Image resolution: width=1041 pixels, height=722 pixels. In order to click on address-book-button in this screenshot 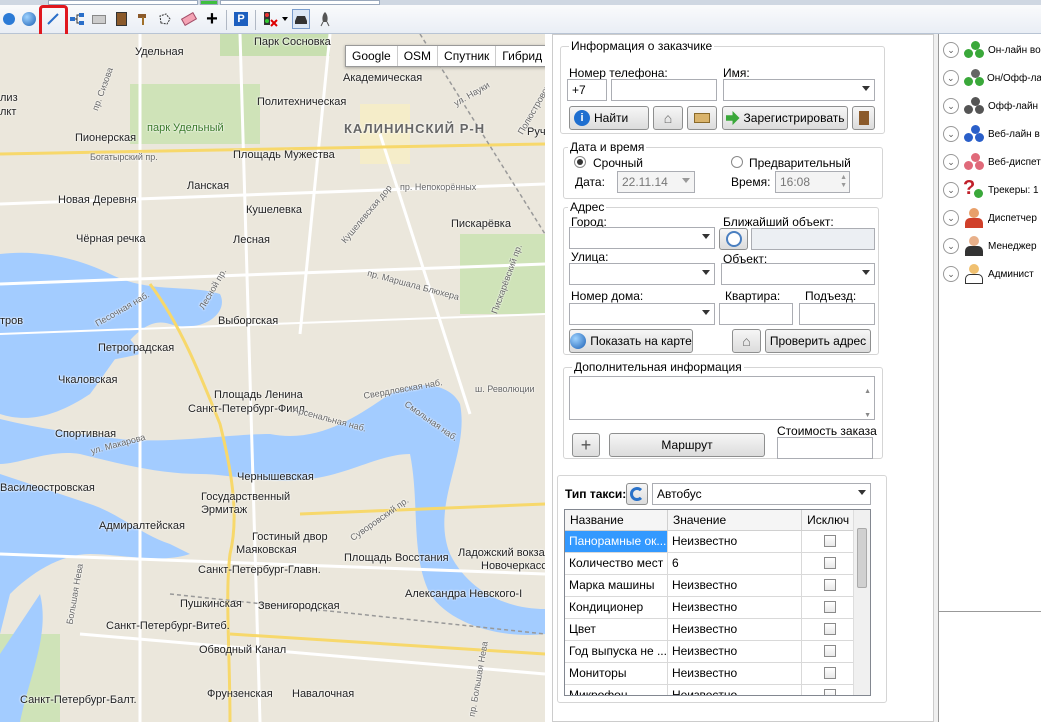, I will do `click(702, 118)`.